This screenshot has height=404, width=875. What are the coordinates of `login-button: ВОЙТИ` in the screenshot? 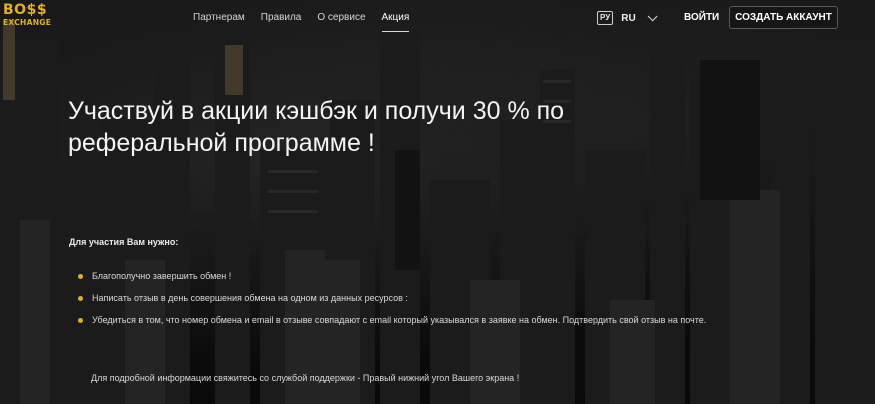 It's located at (701, 17).